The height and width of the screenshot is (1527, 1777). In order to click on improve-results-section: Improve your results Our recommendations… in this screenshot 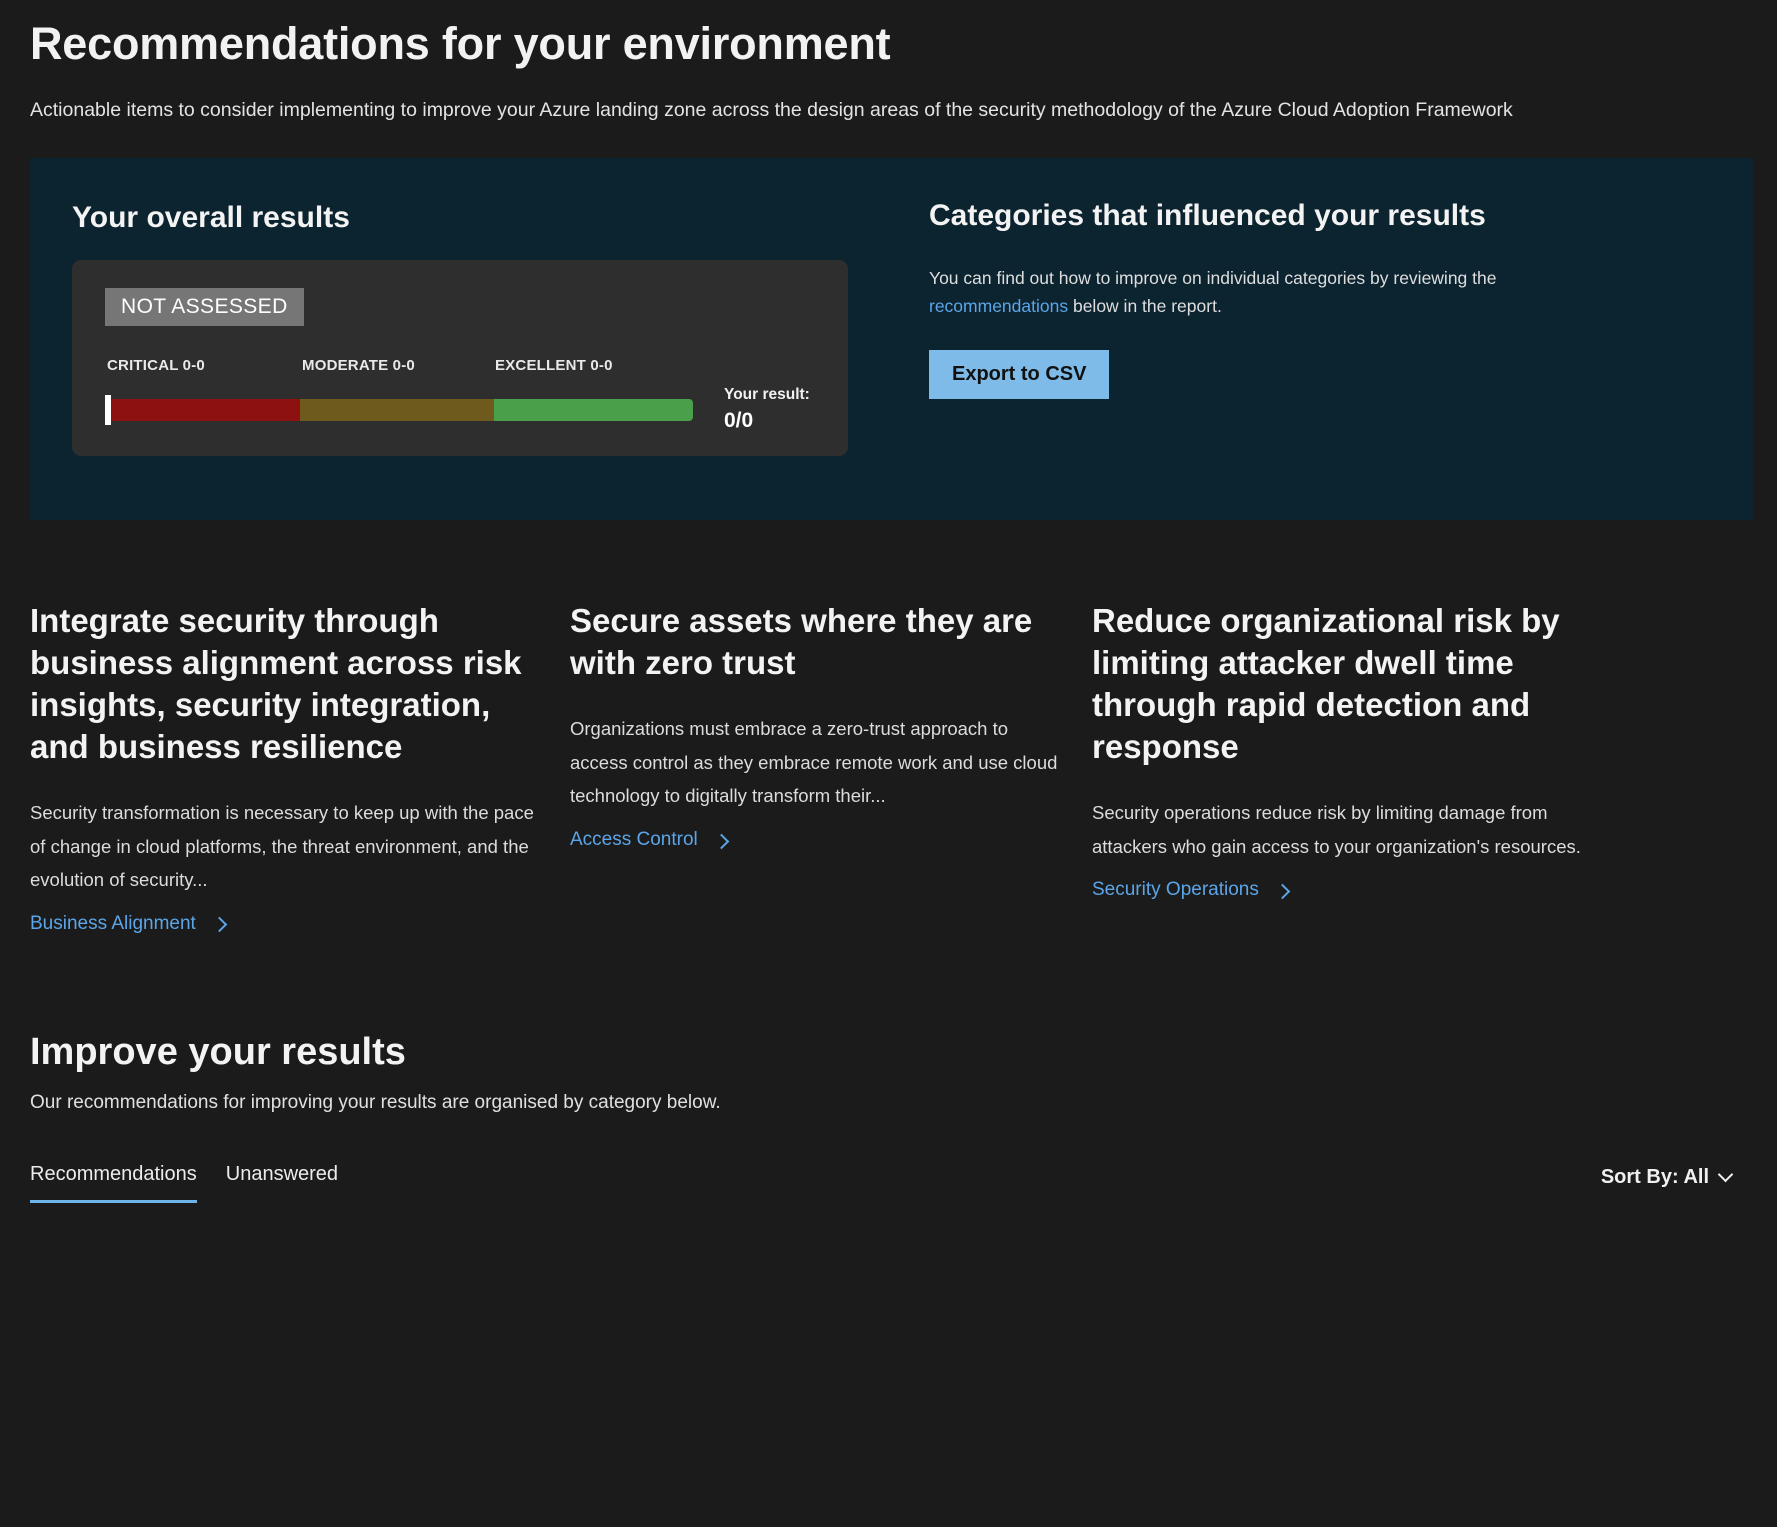, I will do `click(888, 1117)`.